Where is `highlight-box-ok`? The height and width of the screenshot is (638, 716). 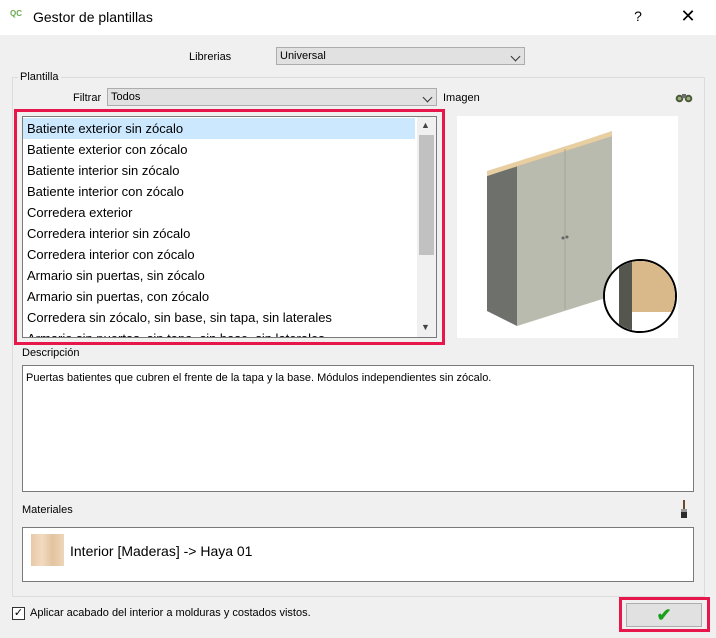 highlight-box-ok is located at coordinates (664, 614).